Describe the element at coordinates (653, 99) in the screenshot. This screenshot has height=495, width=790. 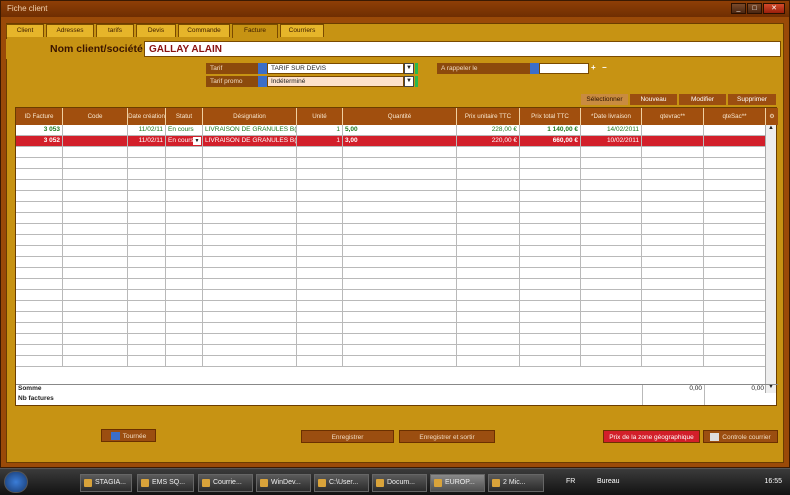
I see `new-button: Nouveau` at that location.